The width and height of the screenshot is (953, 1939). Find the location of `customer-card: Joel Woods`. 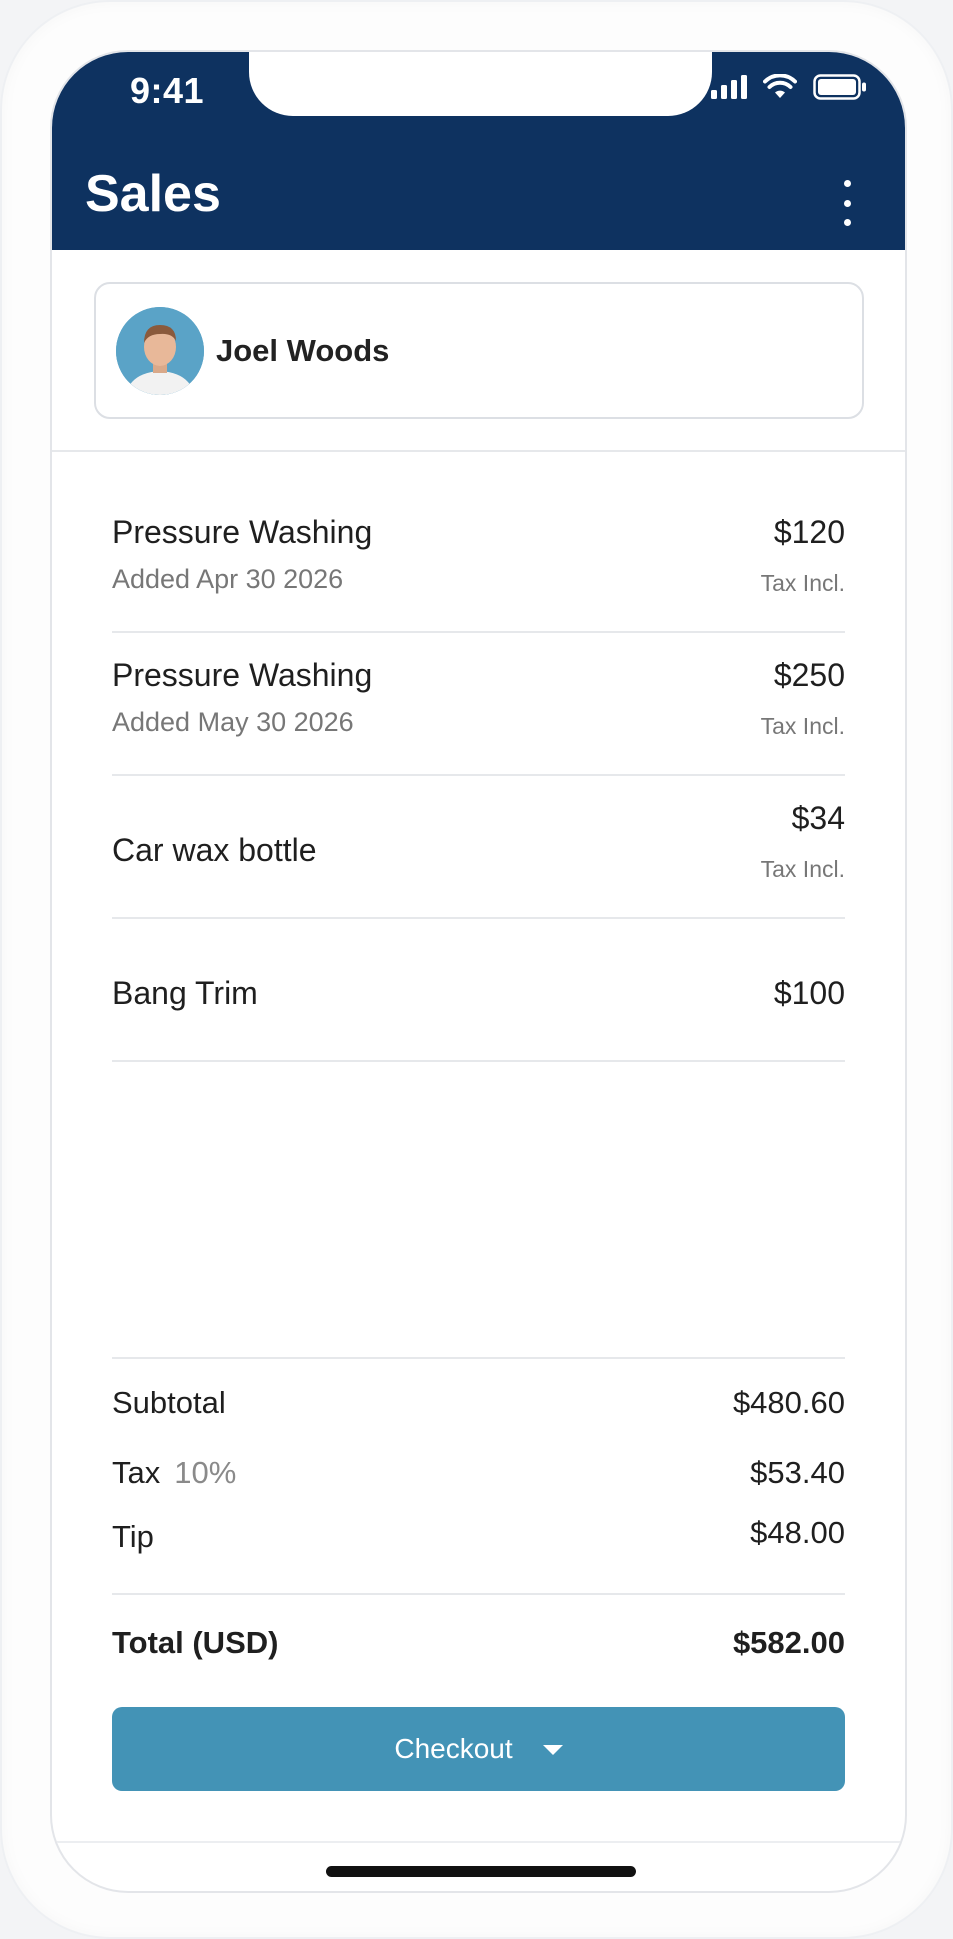

customer-card: Joel Woods is located at coordinates (479, 350).